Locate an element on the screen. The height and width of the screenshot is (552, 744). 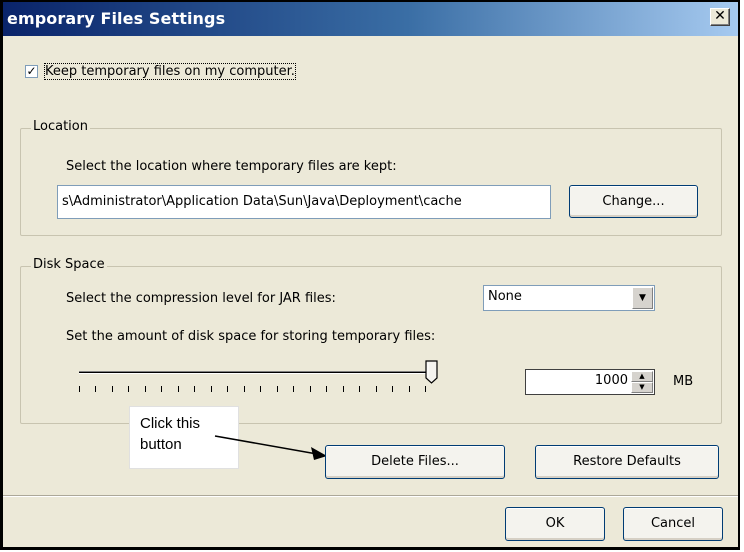
keep-files-checkbox: ✓ is located at coordinates (31, 71).